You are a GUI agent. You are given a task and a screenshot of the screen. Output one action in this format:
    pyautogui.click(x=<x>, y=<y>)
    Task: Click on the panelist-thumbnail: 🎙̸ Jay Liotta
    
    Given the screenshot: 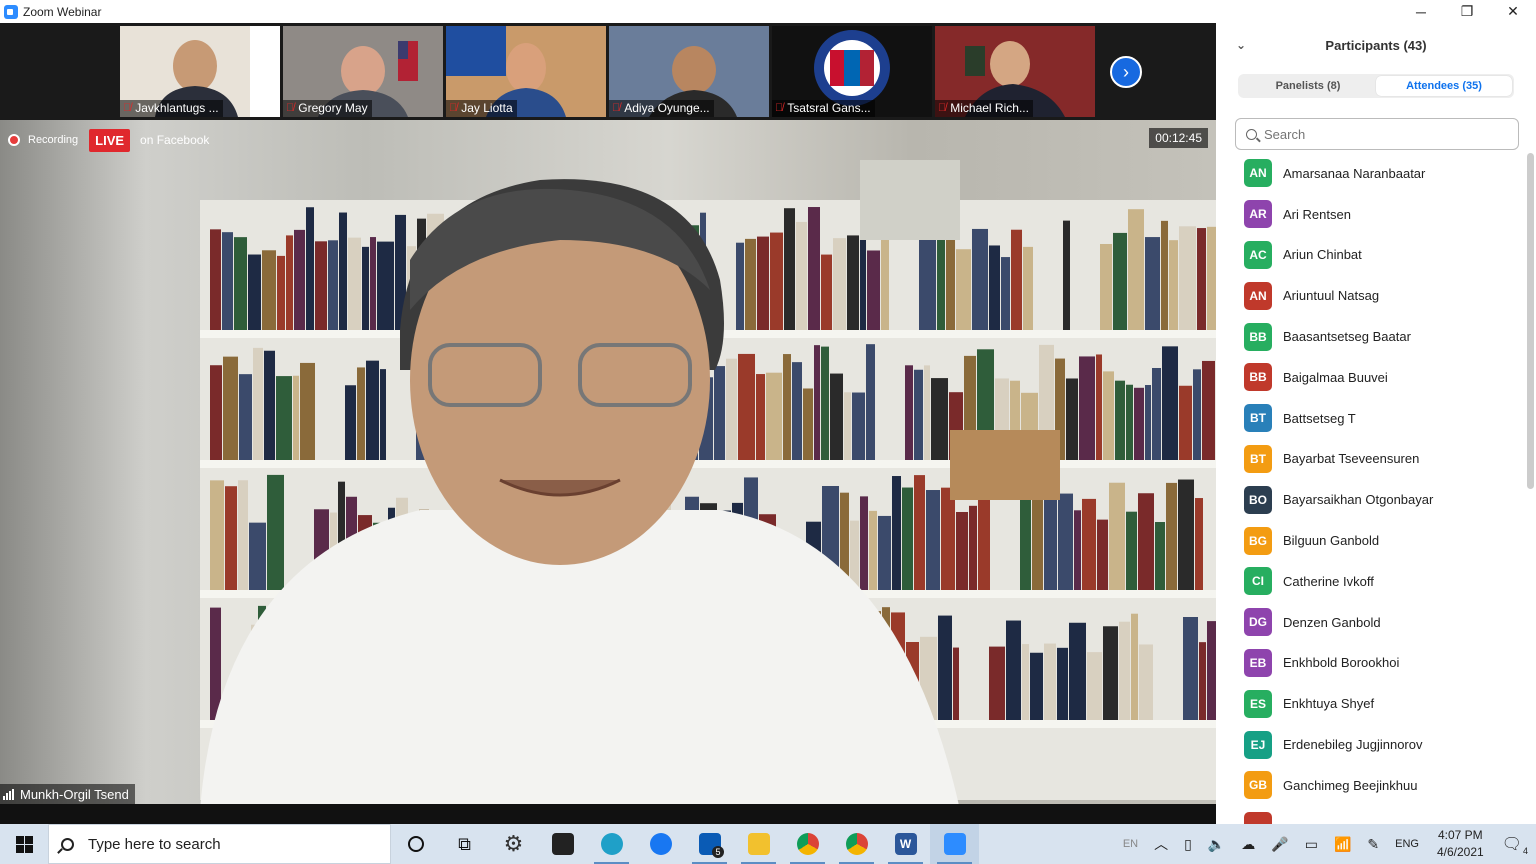 What is the action you would take?
    pyautogui.click(x=526, y=71)
    